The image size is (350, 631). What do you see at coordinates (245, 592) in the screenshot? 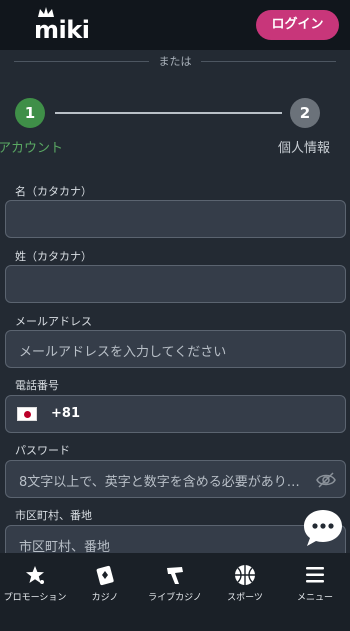
I see `nav-sports: スポーツ` at bounding box center [245, 592].